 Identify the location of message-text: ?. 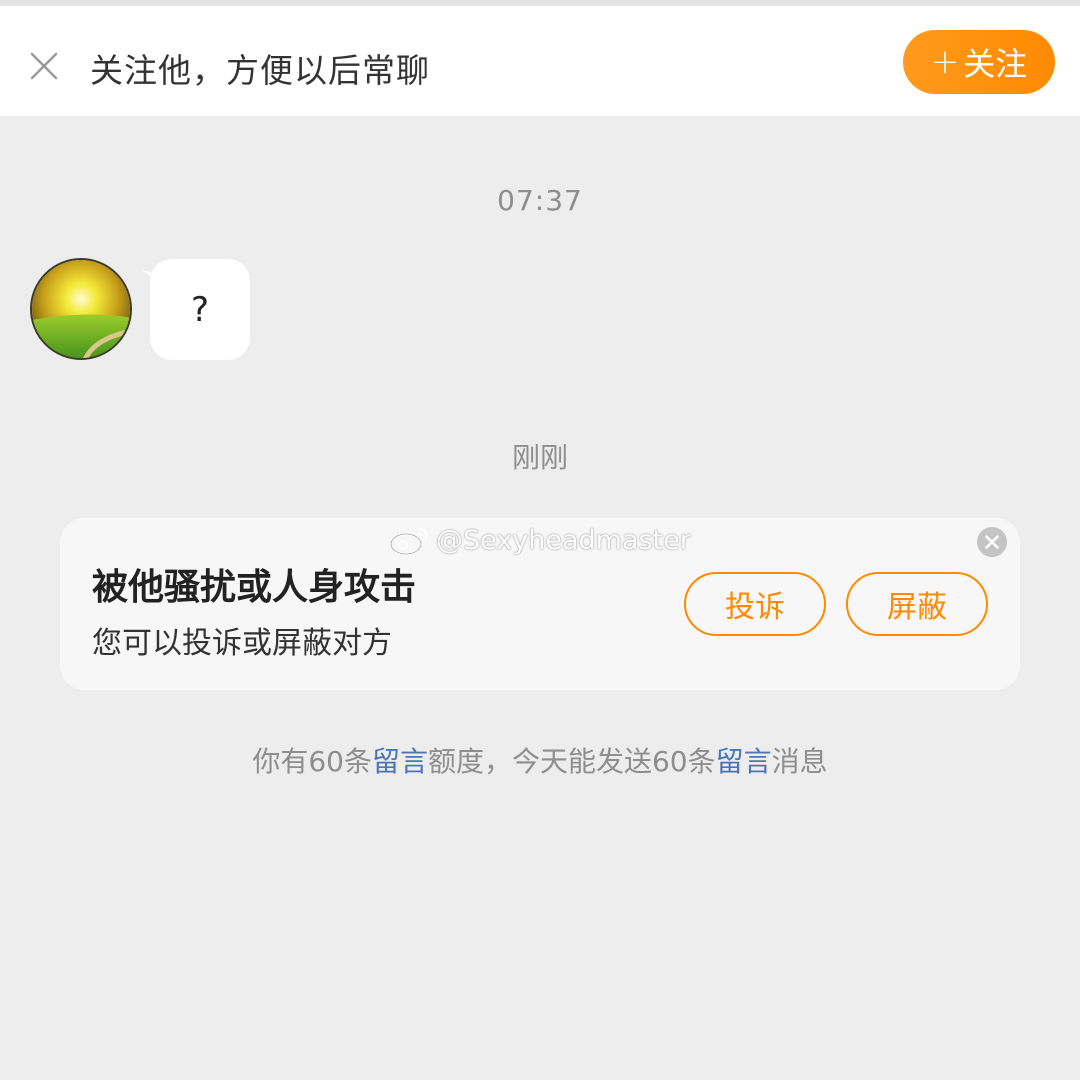
(200, 309).